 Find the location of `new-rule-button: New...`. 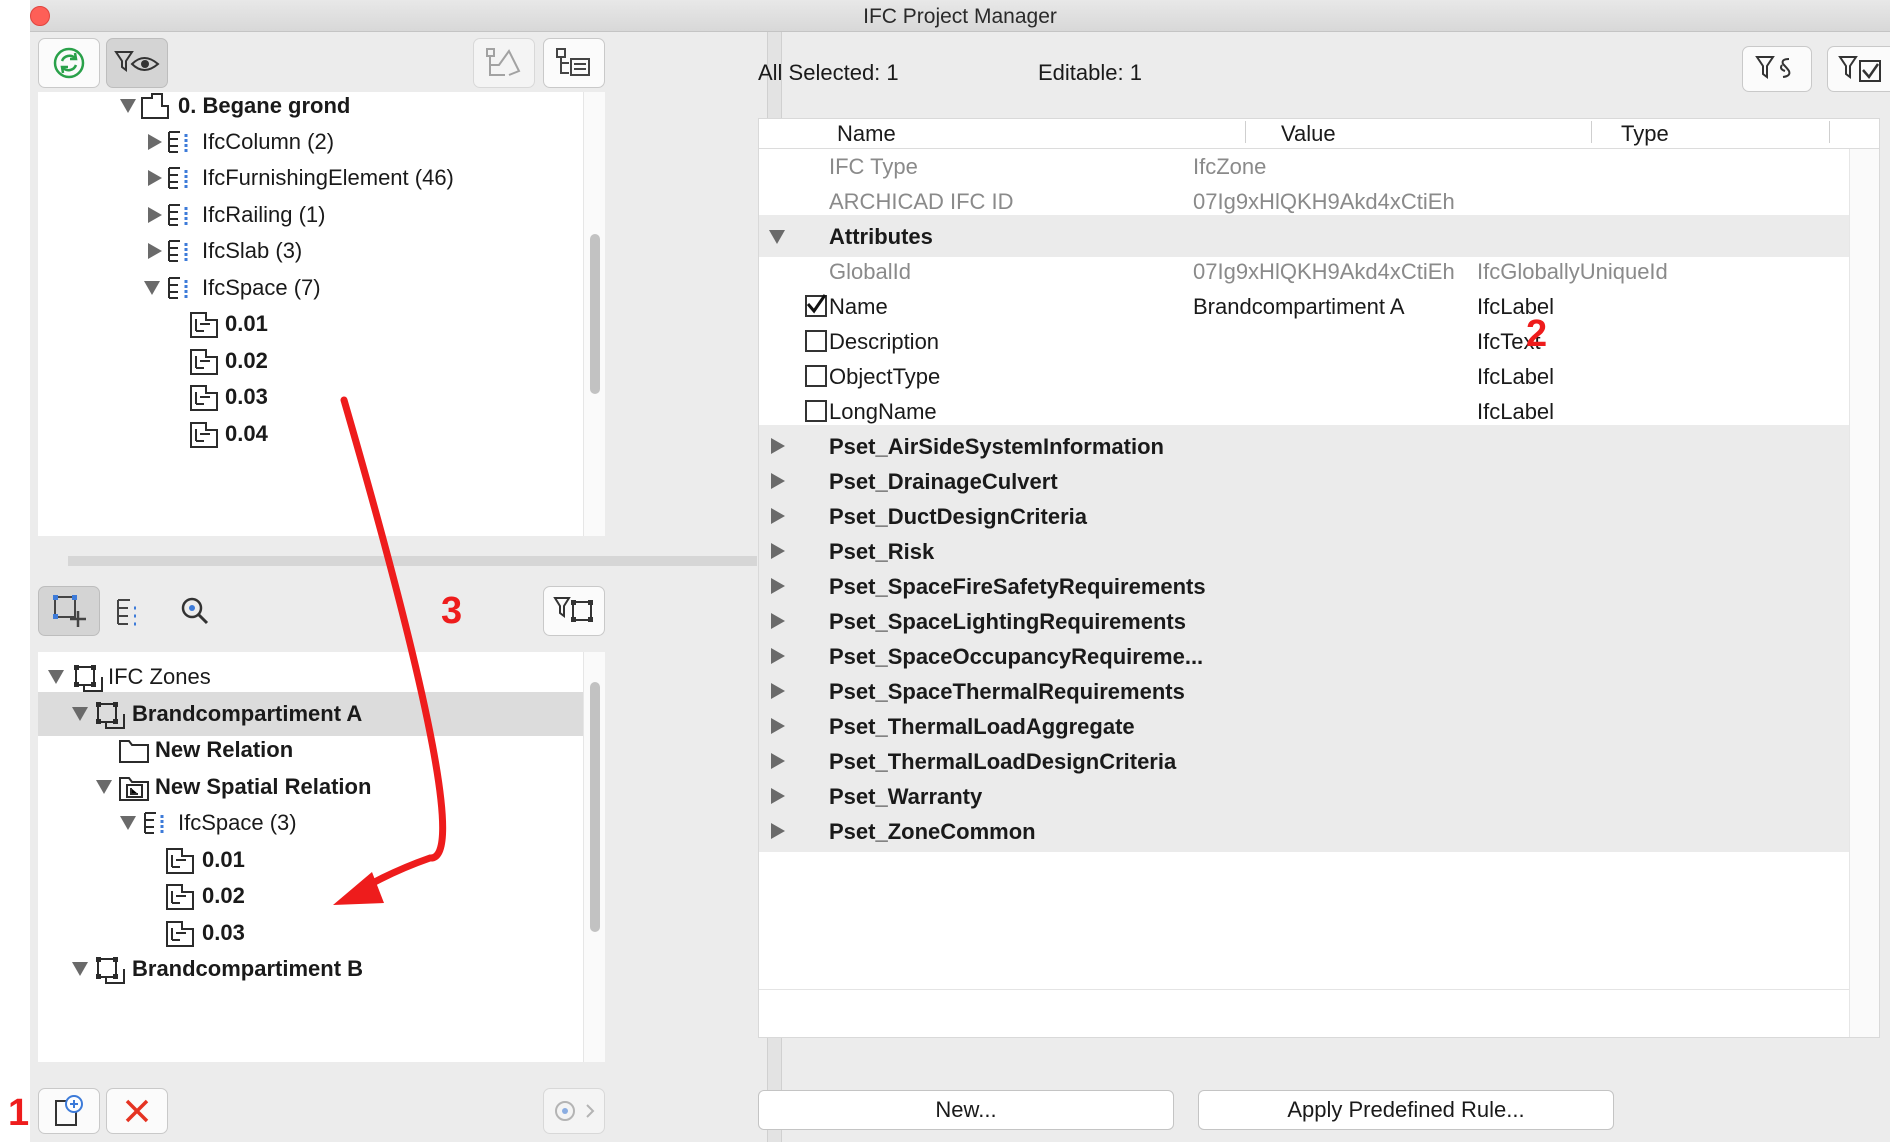

new-rule-button: New... is located at coordinates (966, 1110).